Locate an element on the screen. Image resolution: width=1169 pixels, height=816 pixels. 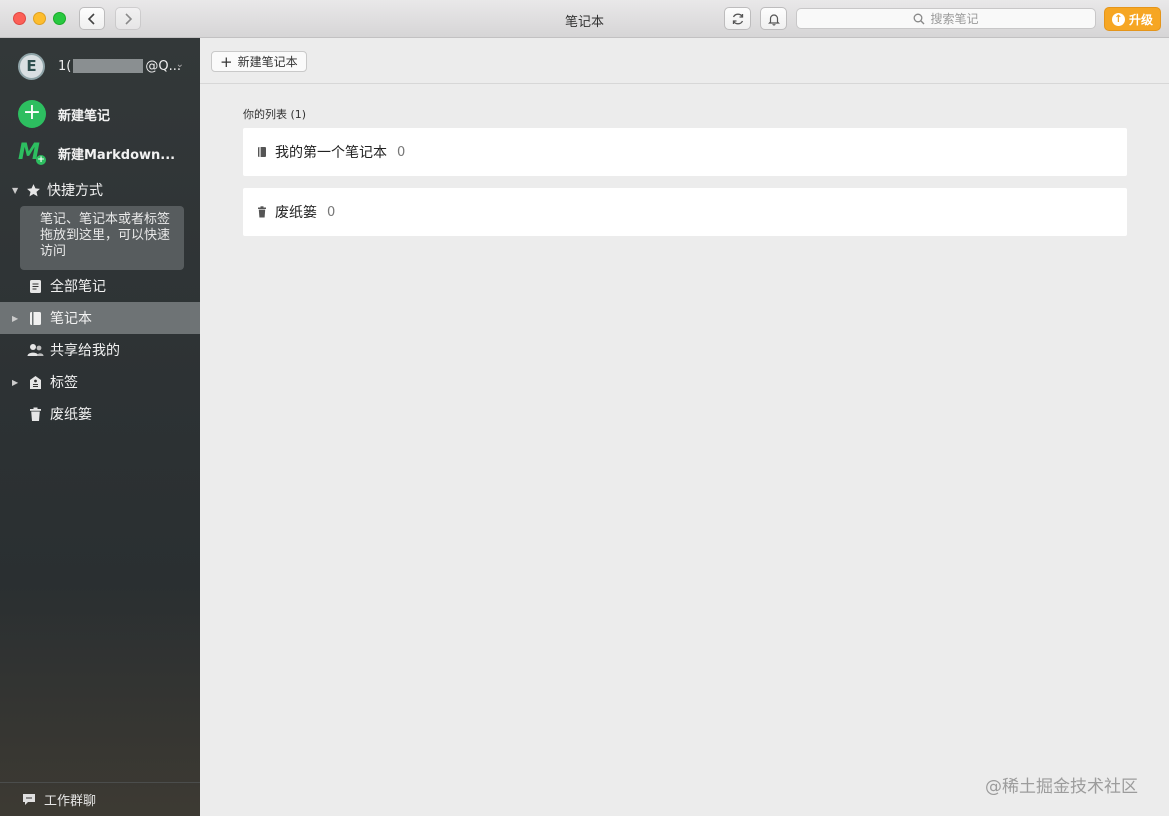
sidebar-item-notebooks: ▶ 笔记本 is located at coordinates (100, 318).